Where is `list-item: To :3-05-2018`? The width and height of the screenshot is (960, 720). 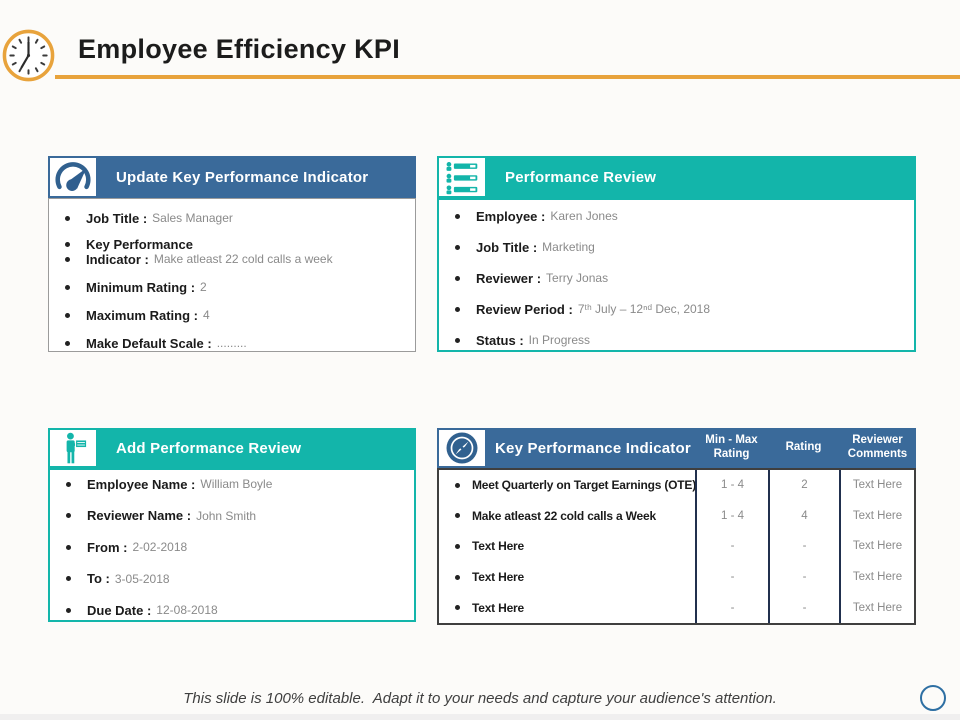
list-item: To :3-05-2018 is located at coordinates (232, 579).